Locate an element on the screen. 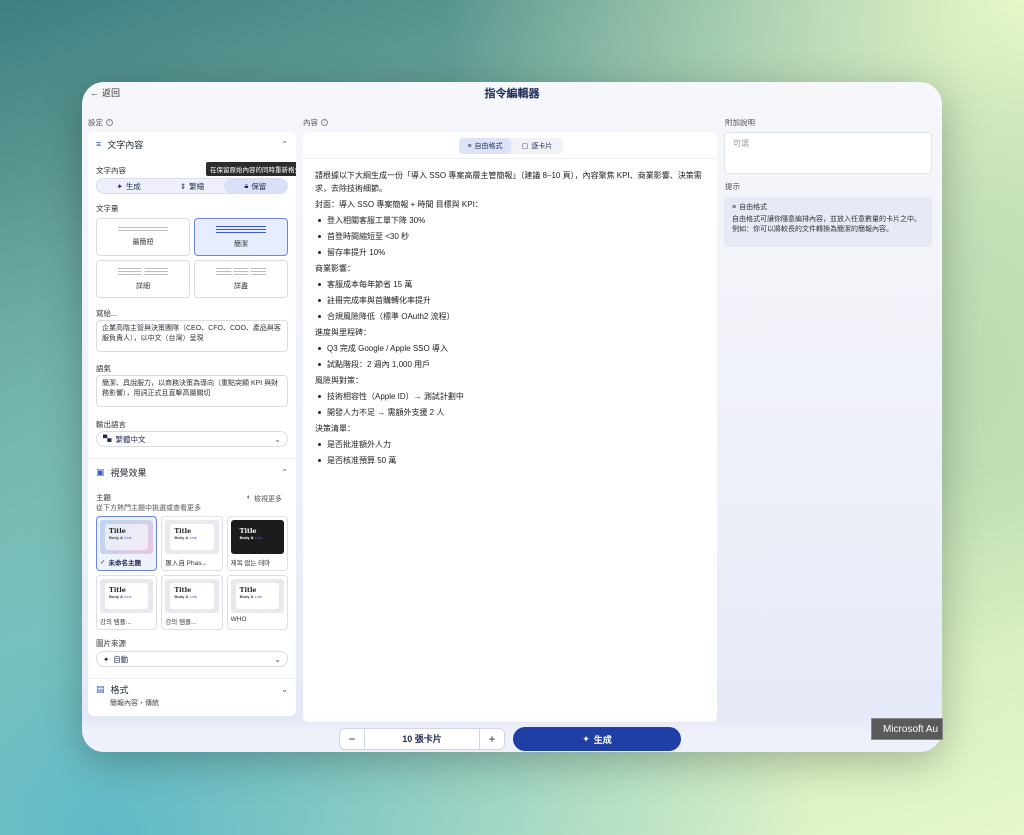 Image resolution: width=1024 pixels, height=835 pixels. theme-name-text: 未命名主題 is located at coordinates (124, 563).